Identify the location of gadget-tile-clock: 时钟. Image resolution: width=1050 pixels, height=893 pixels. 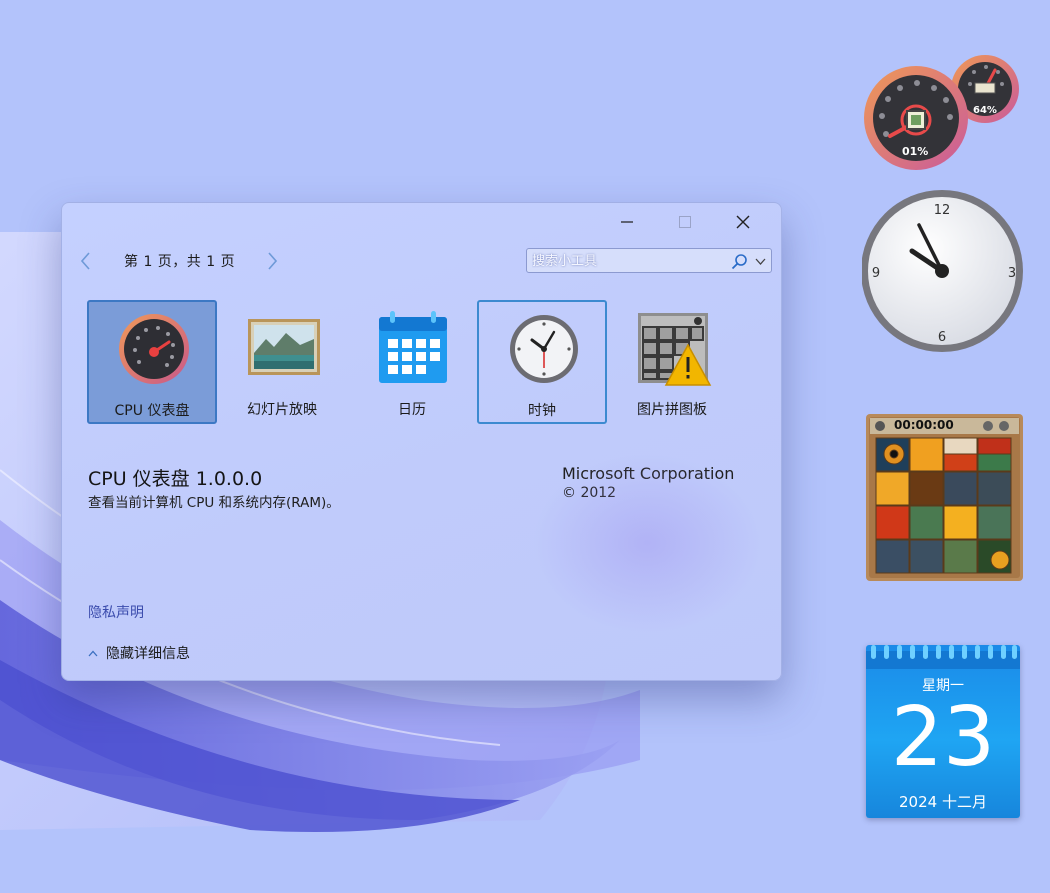
(542, 362).